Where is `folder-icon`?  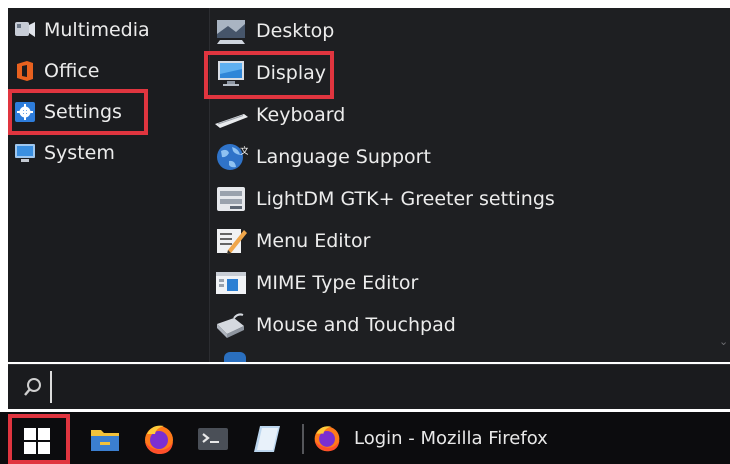 folder-icon is located at coordinates (105, 440).